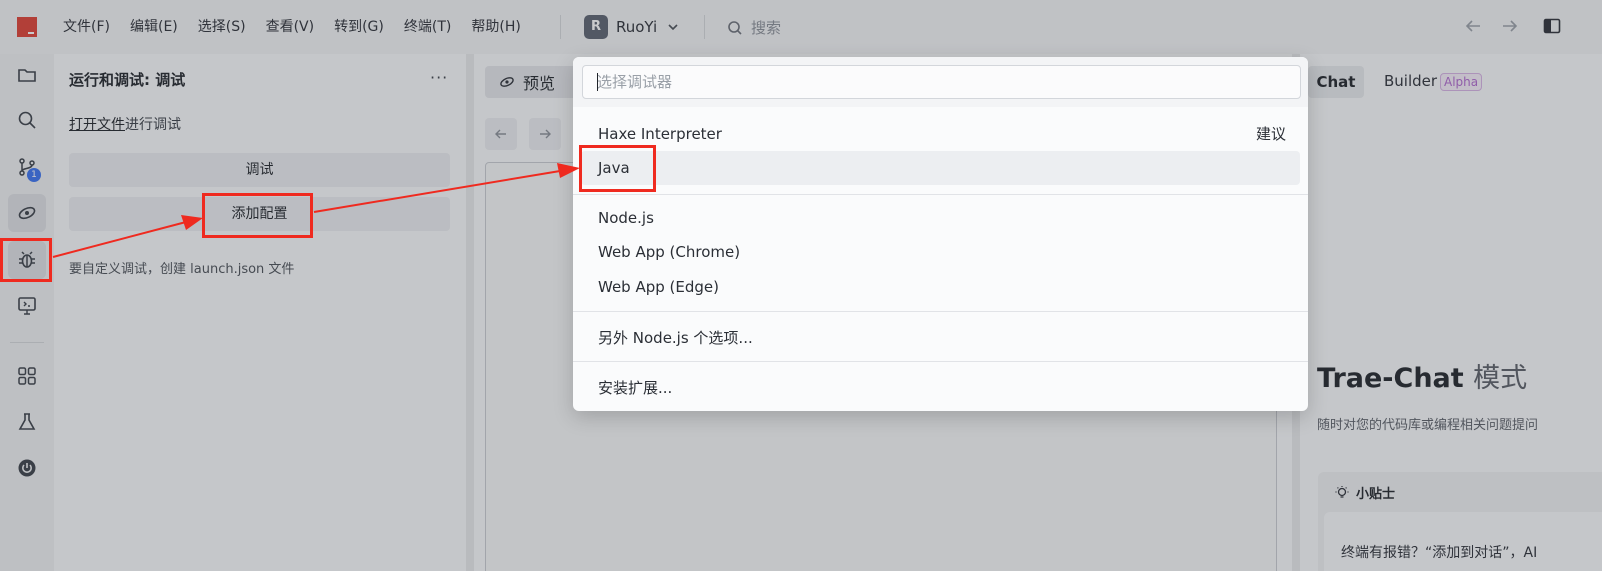  What do you see at coordinates (597, 82) in the screenshot?
I see `text-caret` at bounding box center [597, 82].